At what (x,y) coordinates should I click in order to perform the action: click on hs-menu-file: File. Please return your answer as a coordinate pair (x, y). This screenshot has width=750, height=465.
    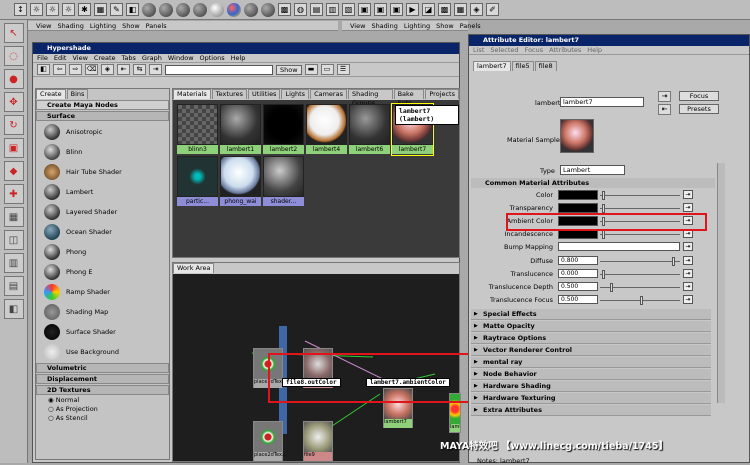
    Looking at the image, I should click on (42, 58).